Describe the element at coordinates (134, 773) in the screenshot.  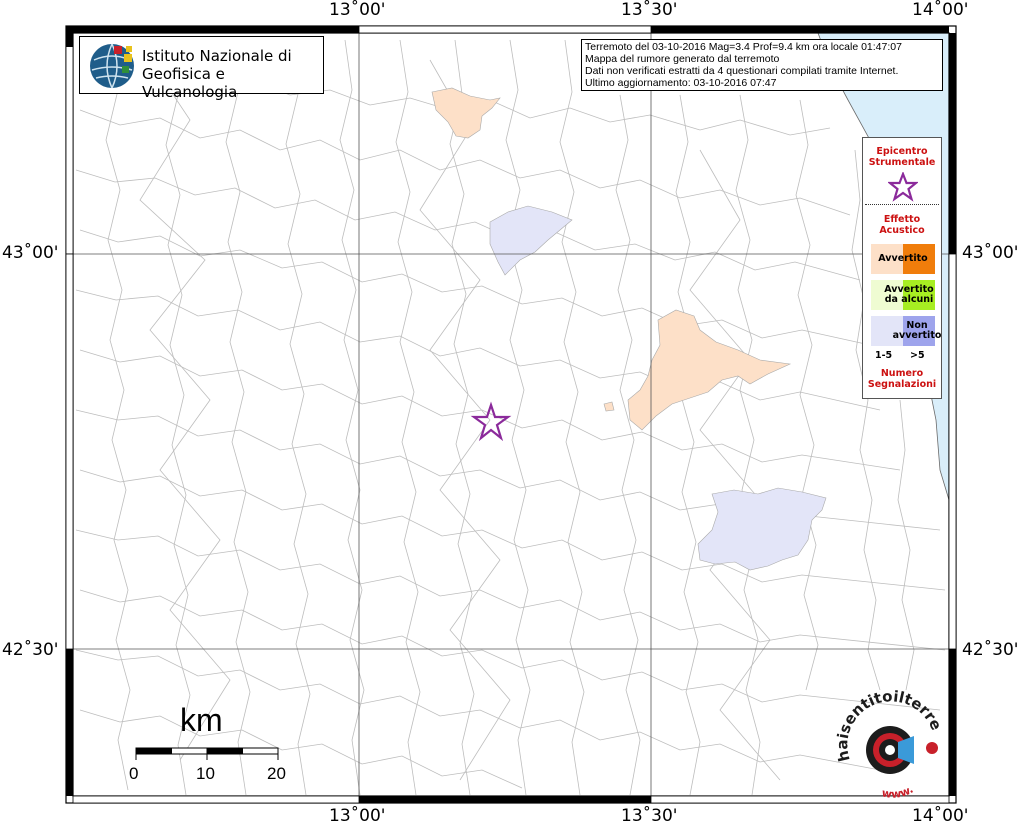
I see `scale-label-0: 0` at that location.